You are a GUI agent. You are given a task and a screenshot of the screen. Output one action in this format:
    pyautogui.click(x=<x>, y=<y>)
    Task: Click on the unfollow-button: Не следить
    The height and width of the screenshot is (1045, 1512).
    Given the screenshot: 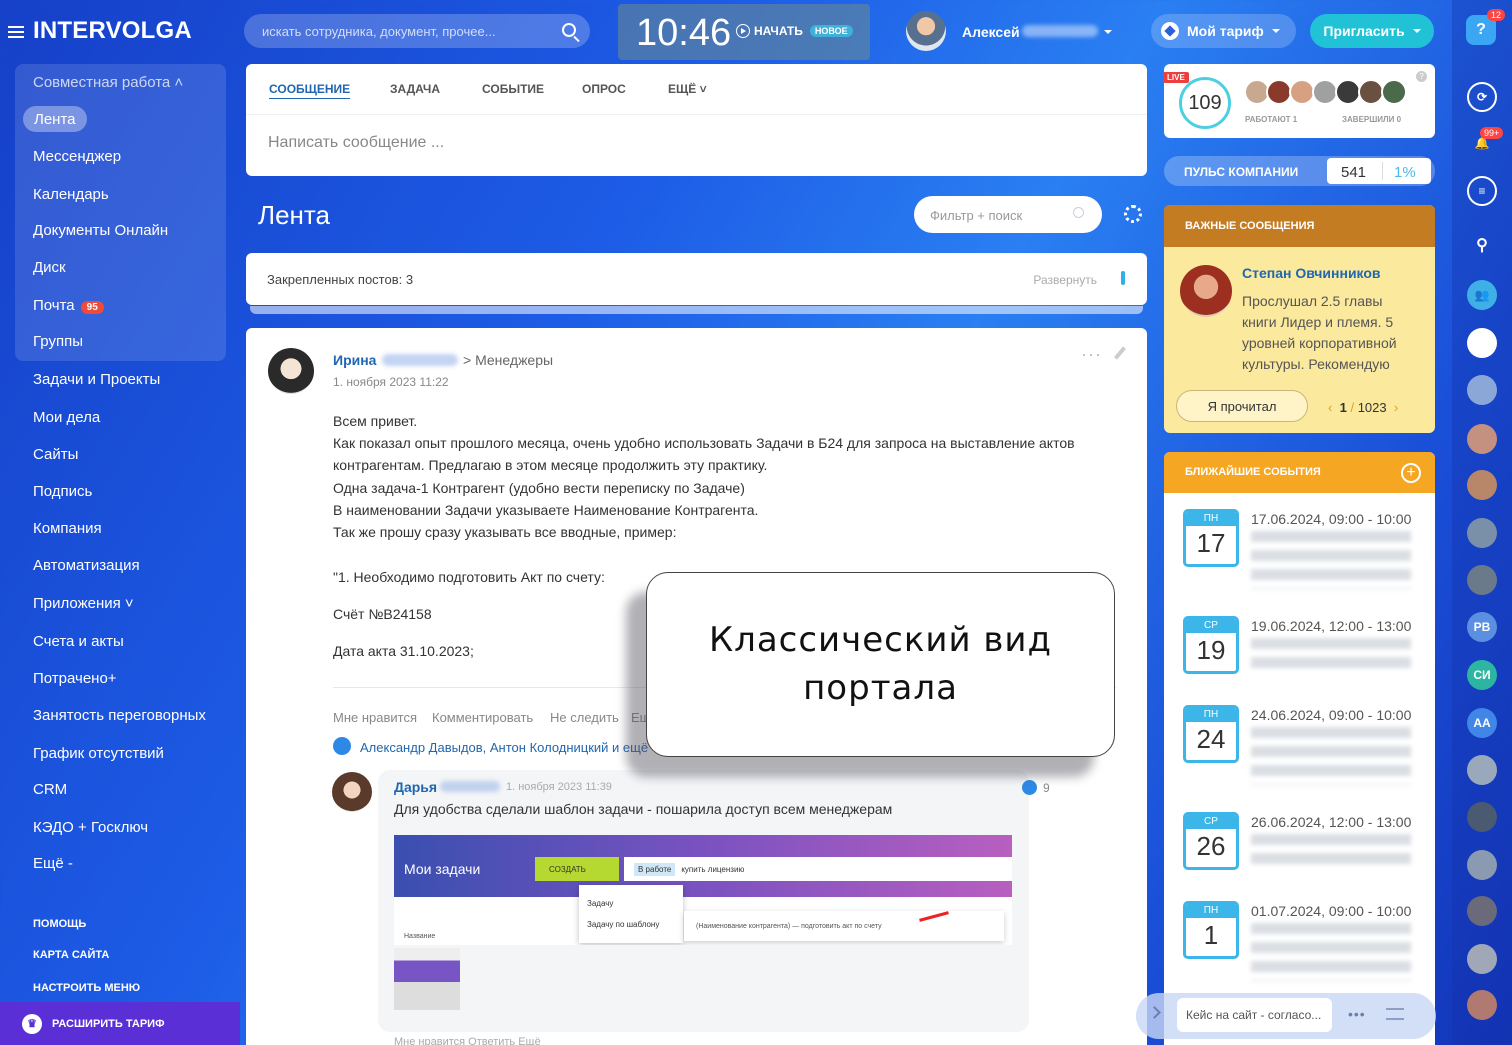 What is the action you would take?
    pyautogui.click(x=584, y=717)
    